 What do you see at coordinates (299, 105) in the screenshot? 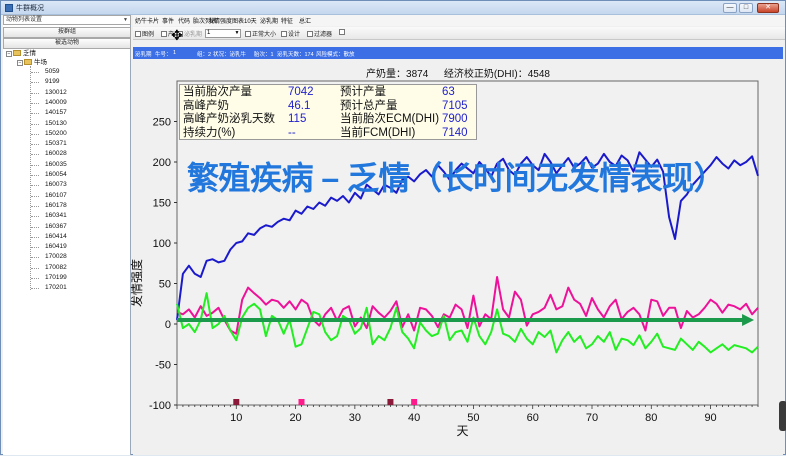
I see `kpi-value: 46.1` at bounding box center [299, 105].